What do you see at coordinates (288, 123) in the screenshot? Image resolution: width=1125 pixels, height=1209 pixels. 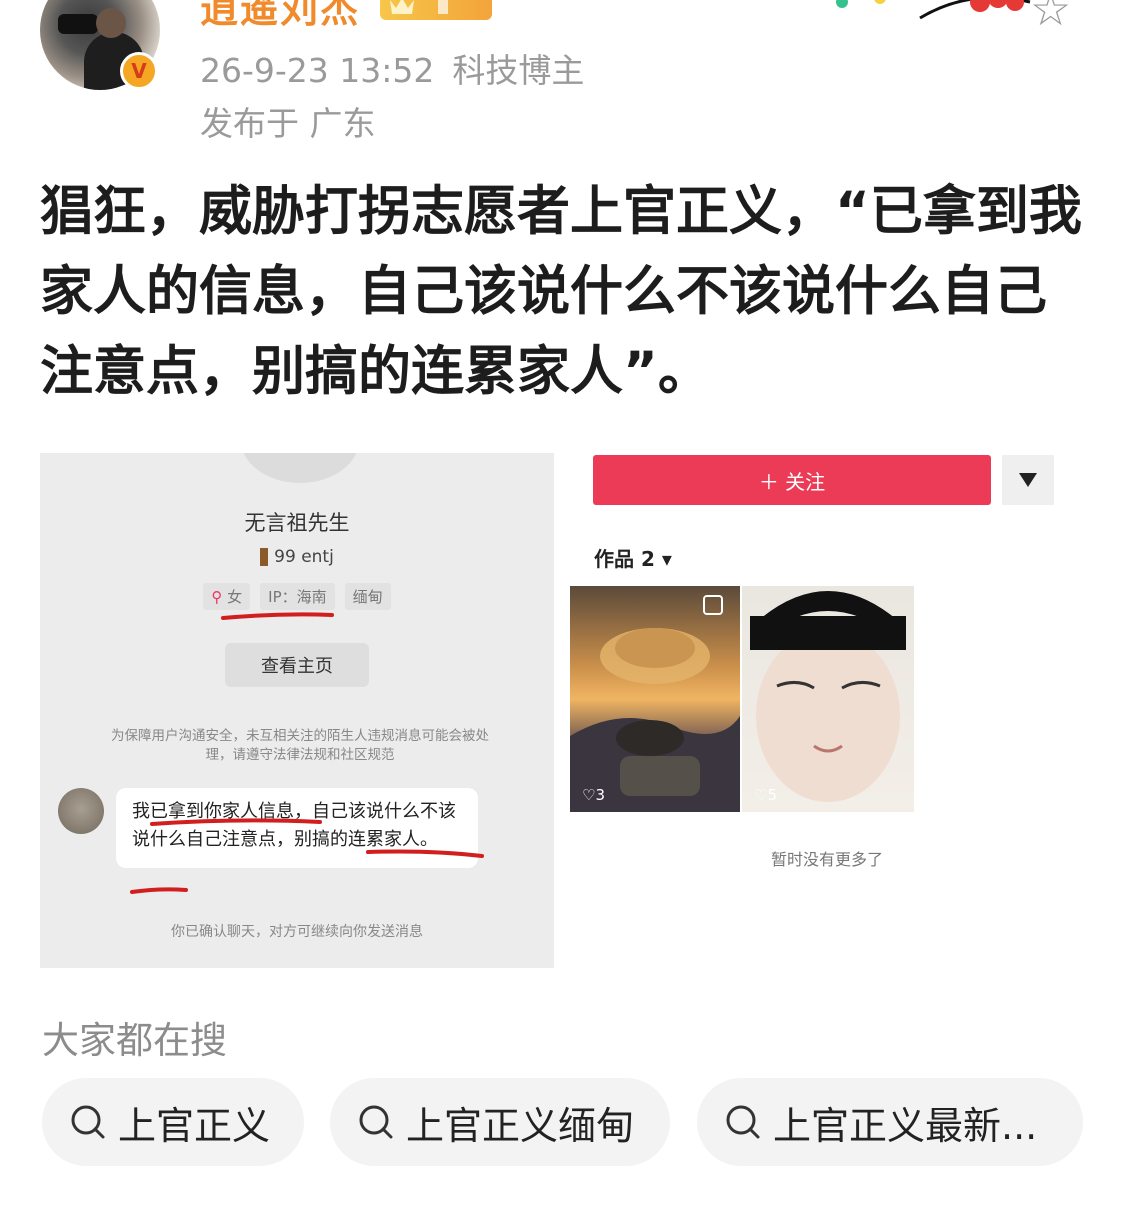 I see `location: 发布于 广东` at bounding box center [288, 123].